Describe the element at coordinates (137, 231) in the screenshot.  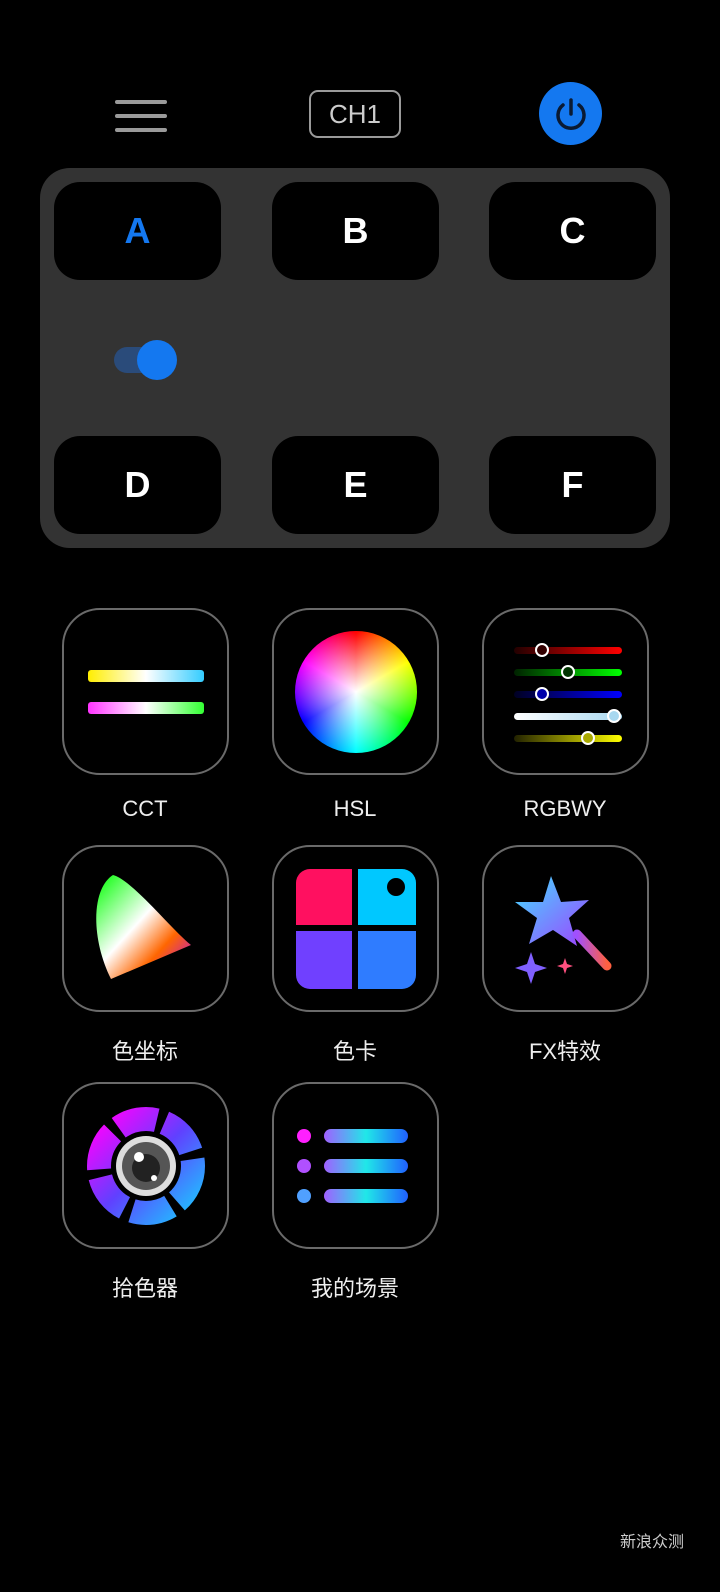
I see `group-button-a: A` at that location.